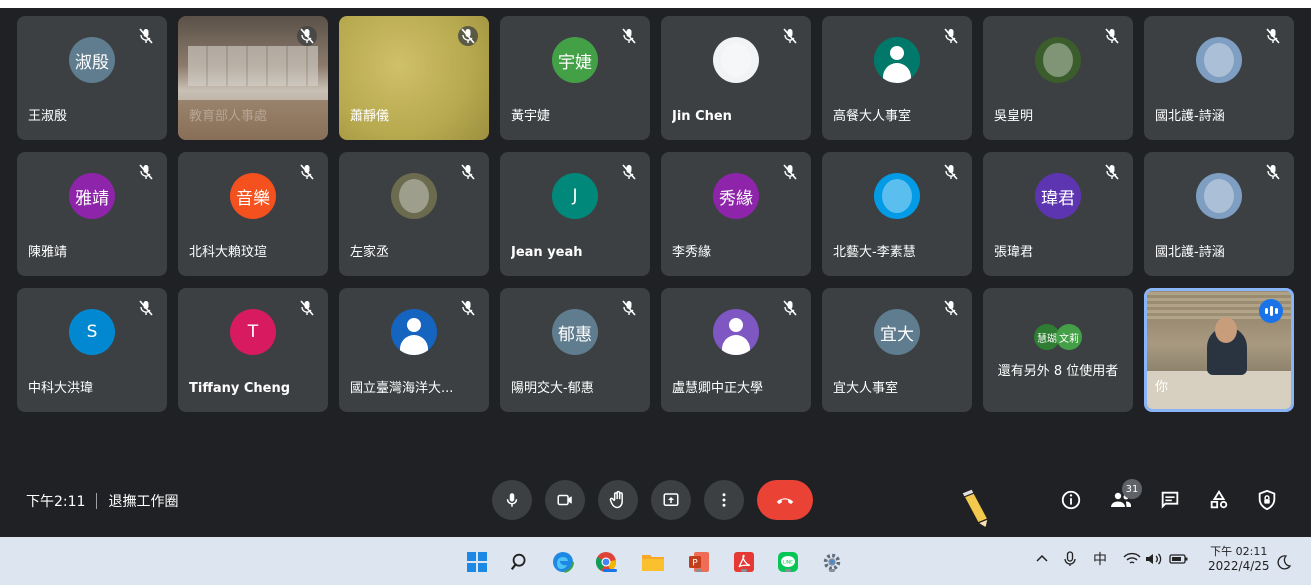 The height and width of the screenshot is (585, 1311). Describe the element at coordinates (736, 60) in the screenshot. I see `cartoon-boy-avatar-icon` at that location.